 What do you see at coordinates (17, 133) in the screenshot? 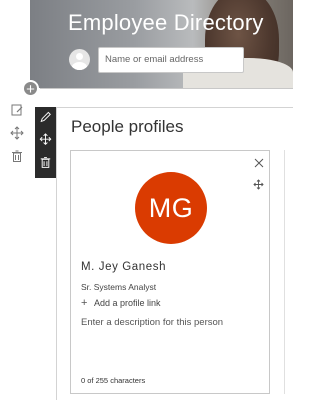
I see `move-section-icon` at bounding box center [17, 133].